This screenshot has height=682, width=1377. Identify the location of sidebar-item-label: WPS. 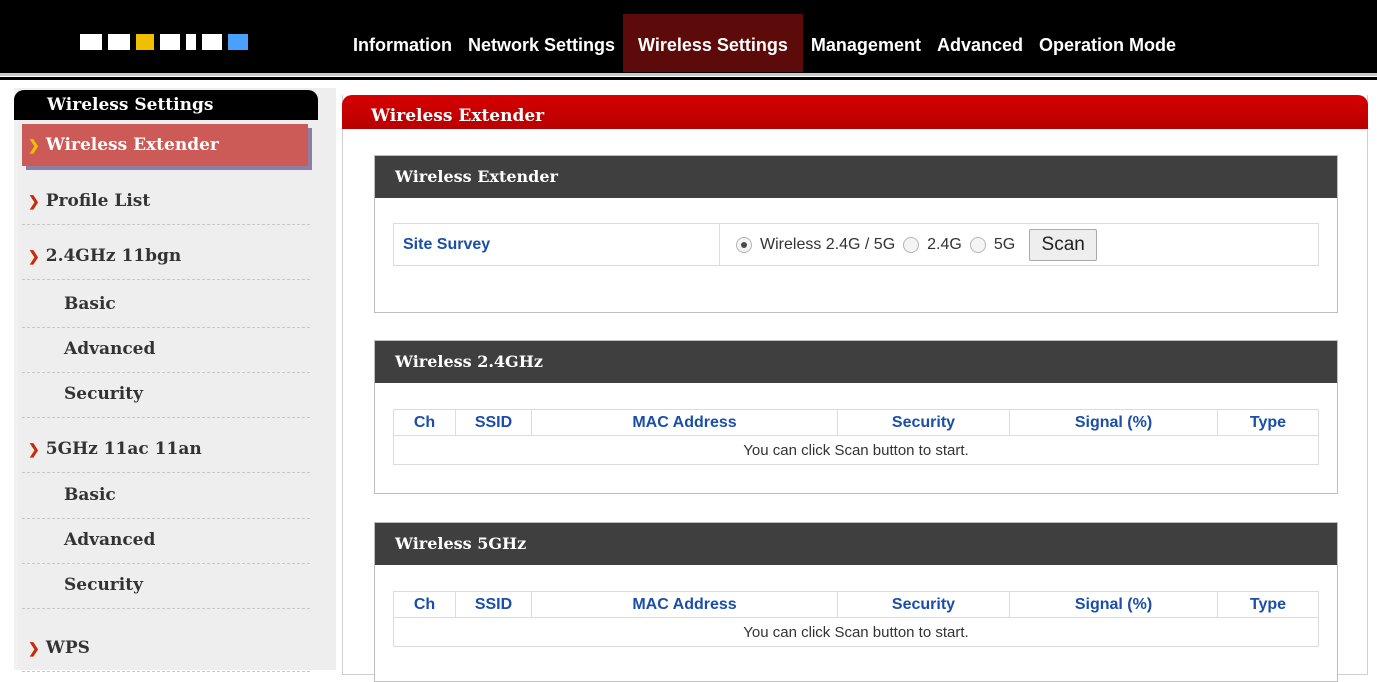
(67, 648).